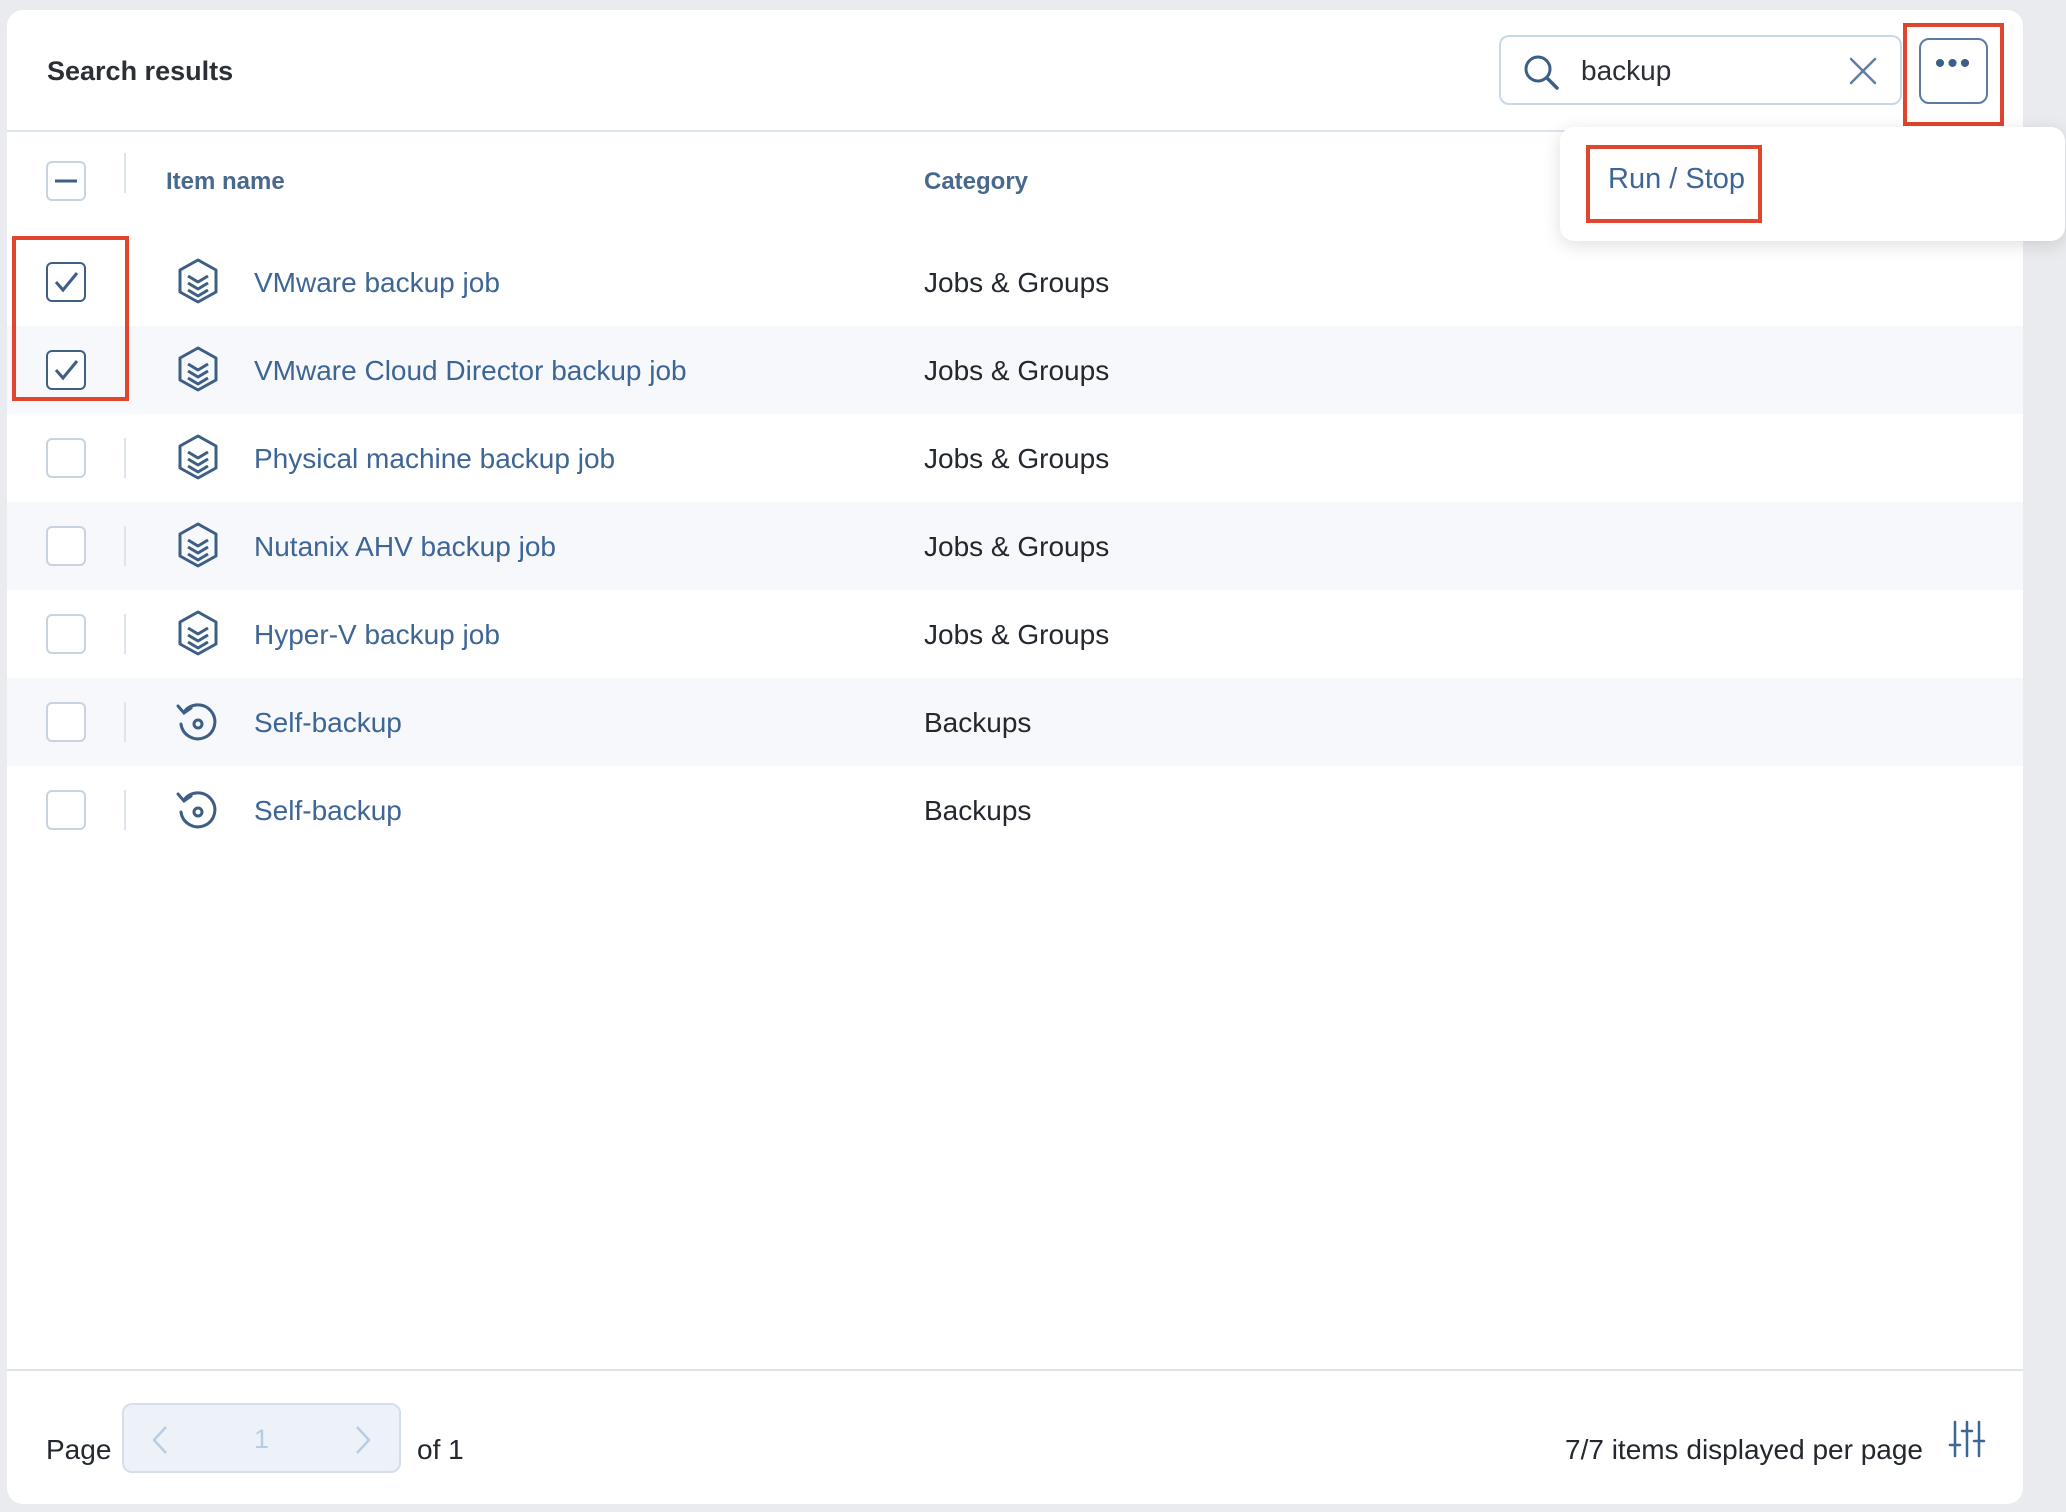 This screenshot has height=1512, width=2066. What do you see at coordinates (405, 547) in the screenshot?
I see `item-name-link: Nutanix AHV backup job` at bounding box center [405, 547].